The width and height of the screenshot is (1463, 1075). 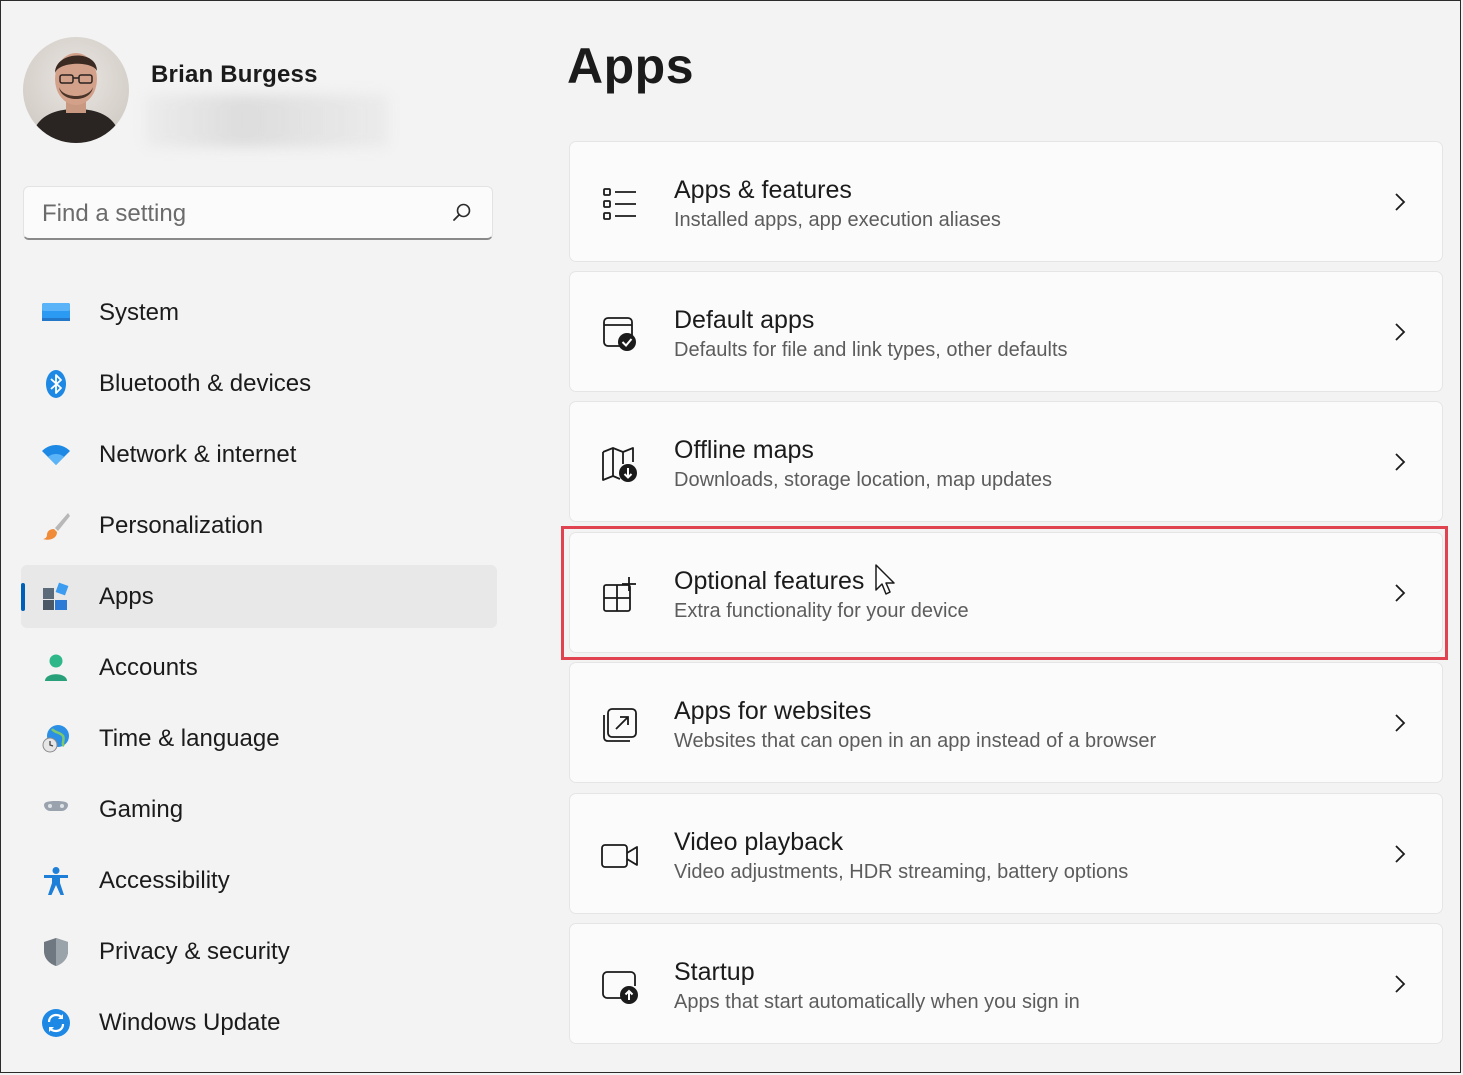 I want to click on user-profile: Brian Burgess, so click(x=263, y=92).